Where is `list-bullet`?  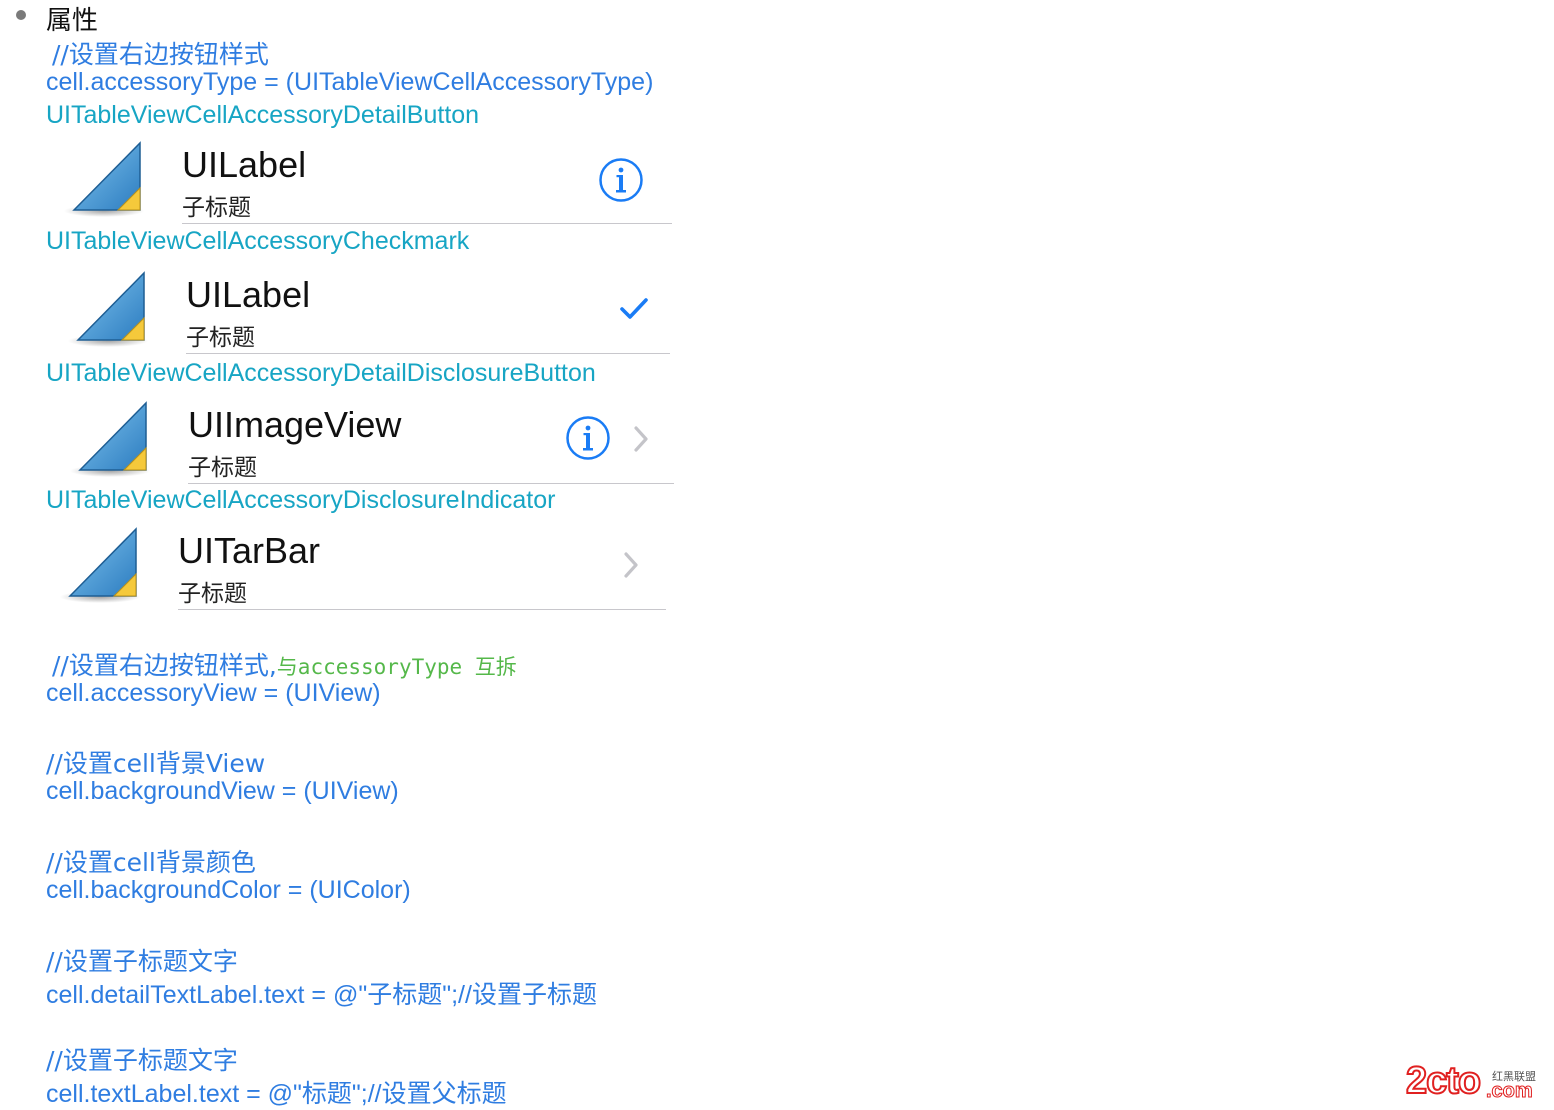 list-bullet is located at coordinates (21, 15).